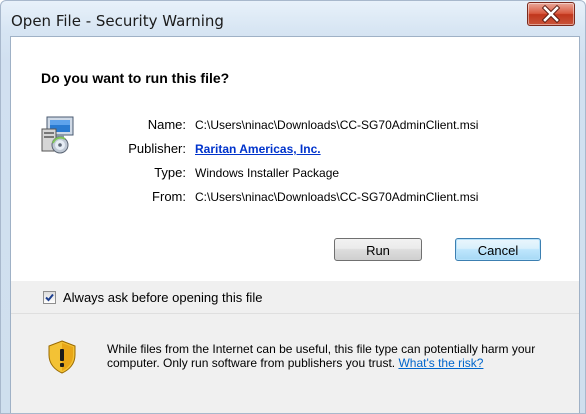 The height and width of the screenshot is (414, 586). I want to click on close-button, so click(551, 14).